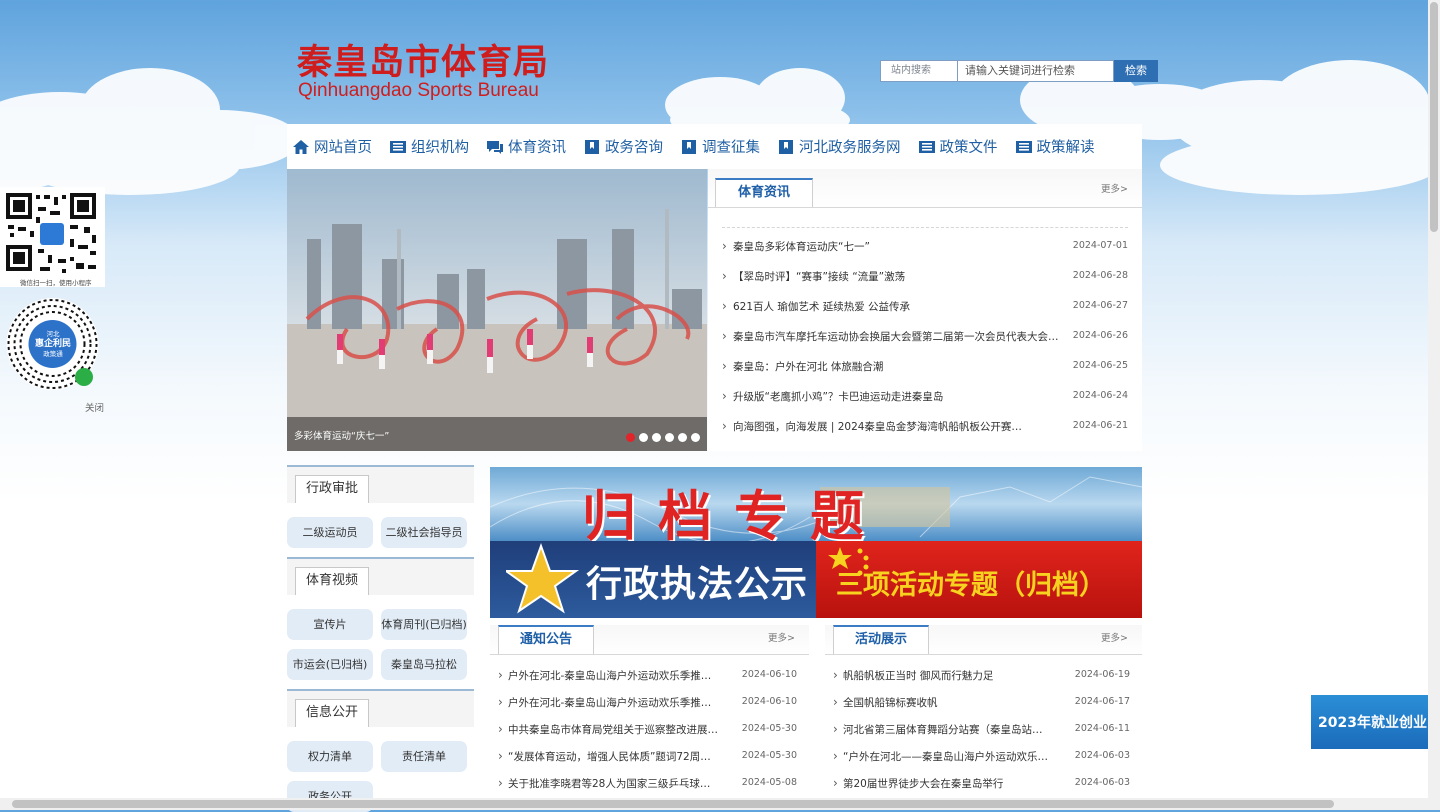 This screenshot has height=812, width=1440. What do you see at coordinates (623, 146) in the screenshot?
I see `nav-item: 政务咨询` at bounding box center [623, 146].